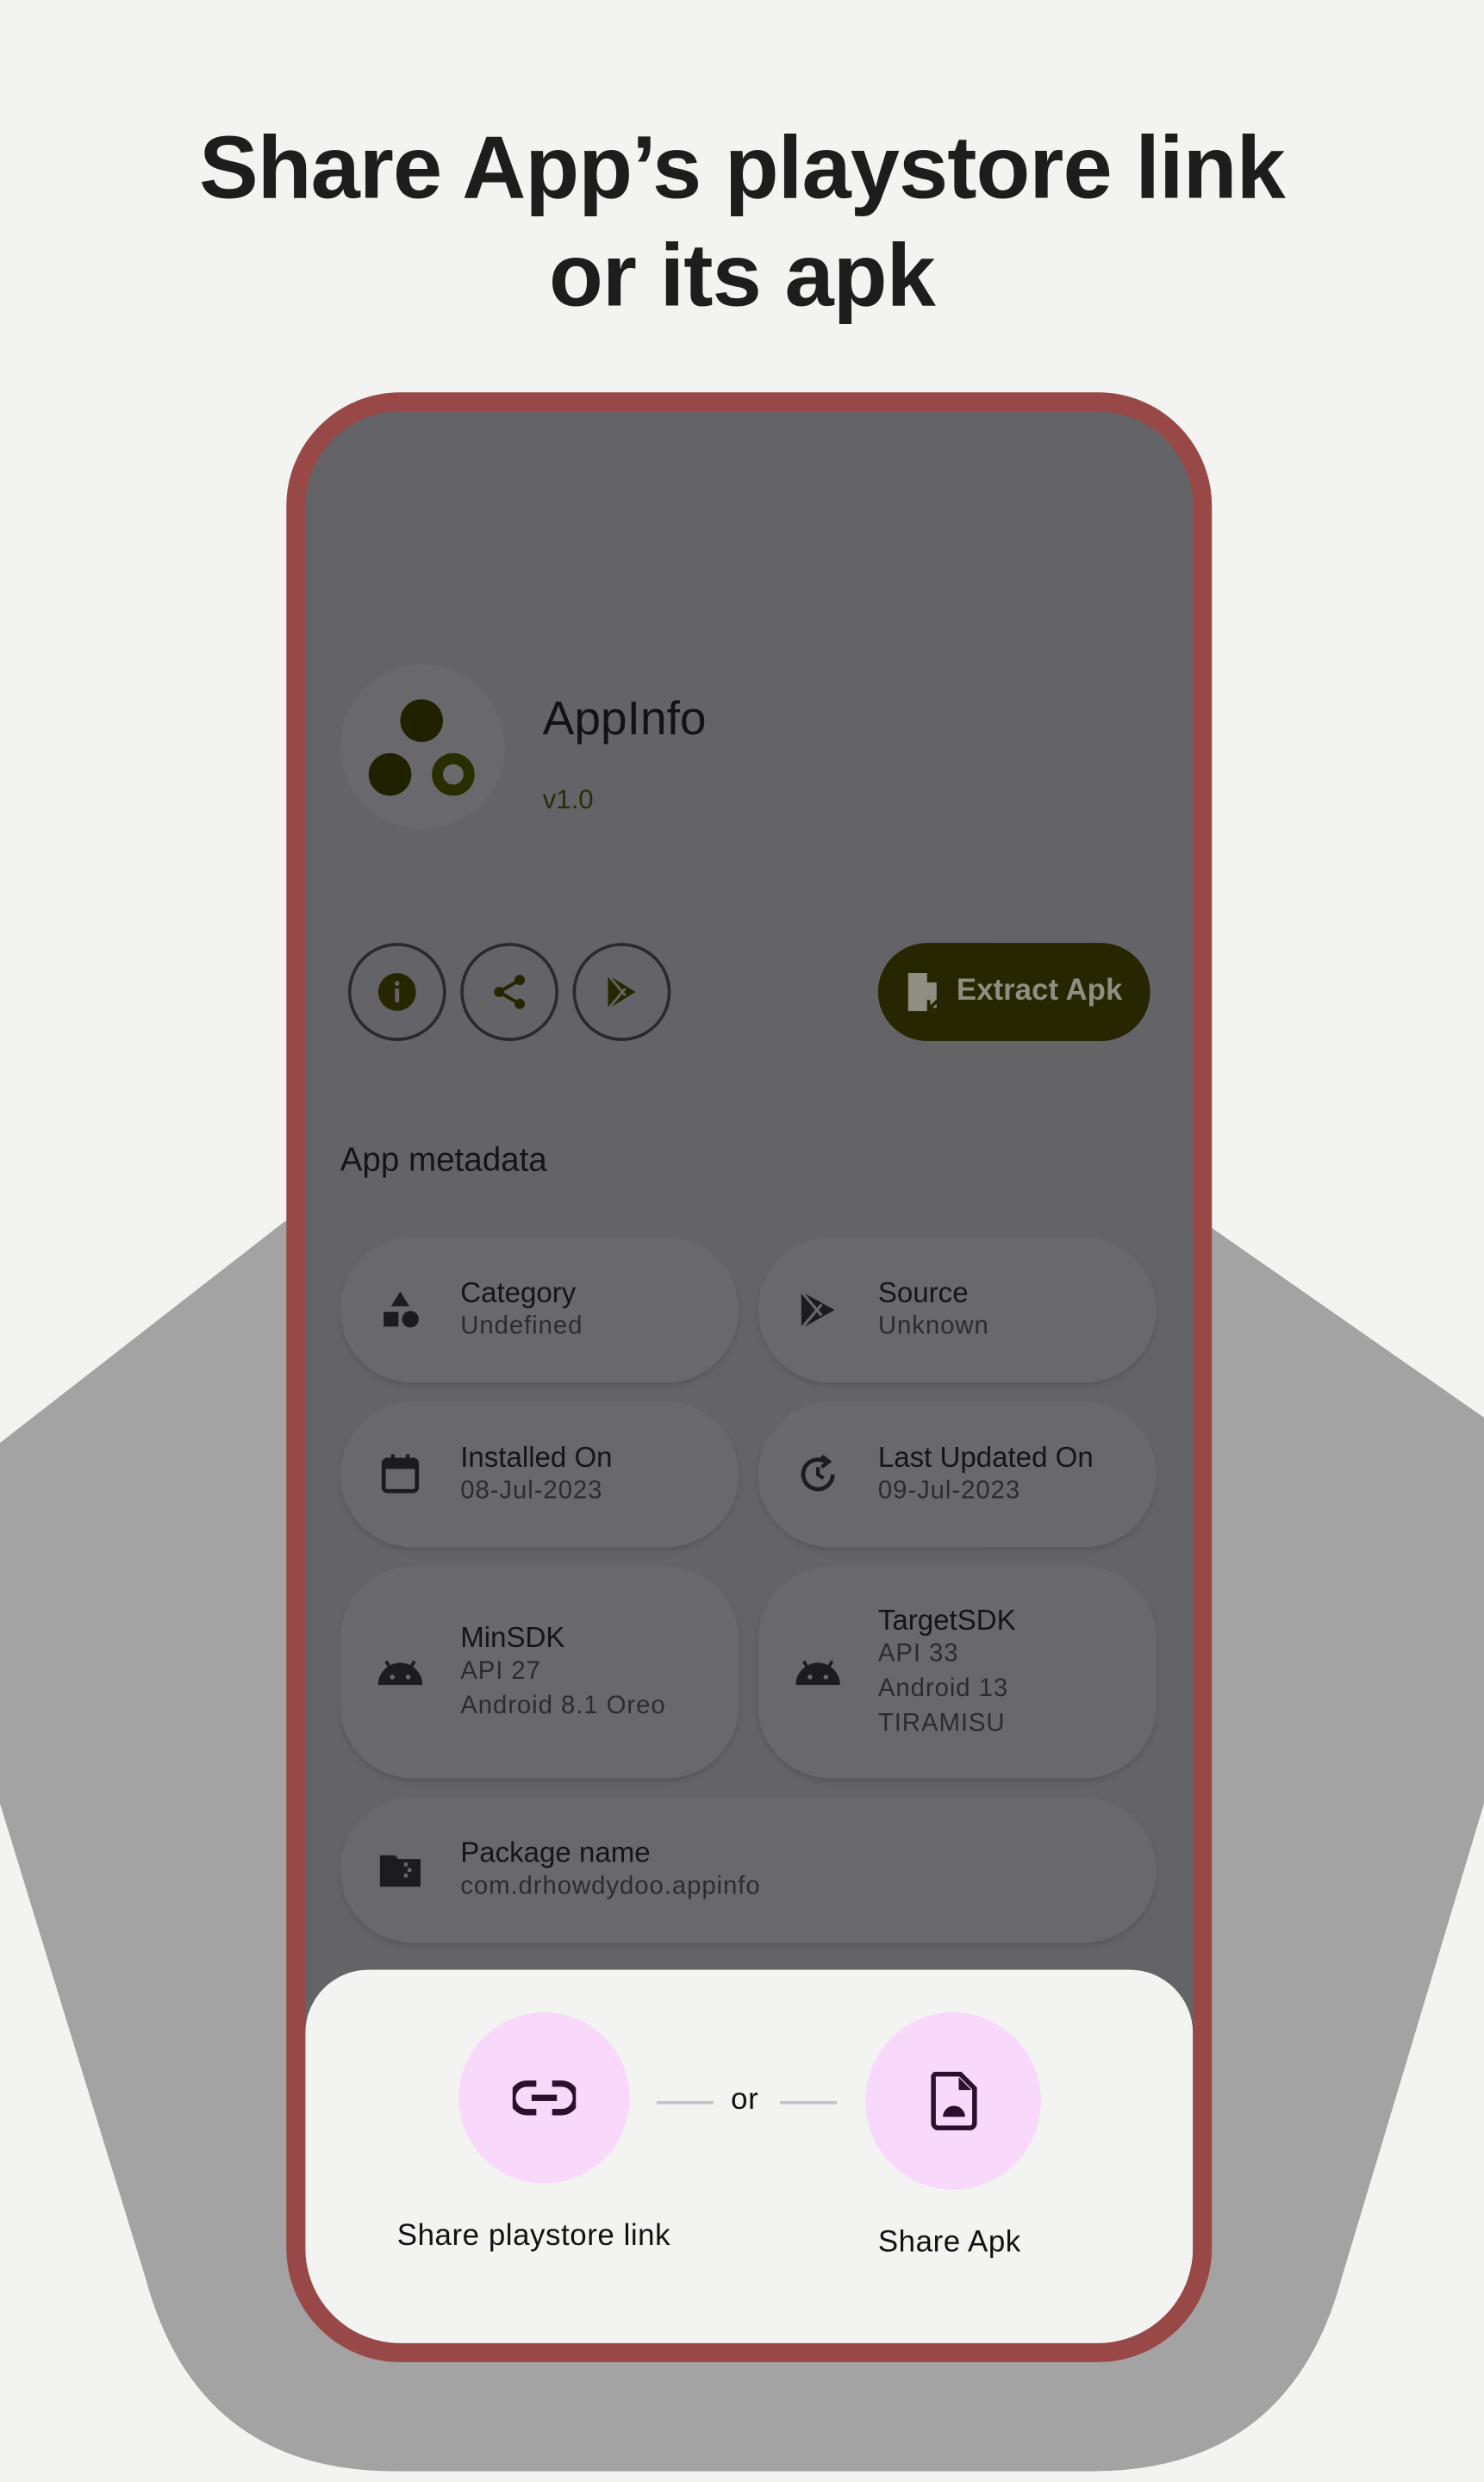  What do you see at coordinates (532, 1491) in the screenshot?
I see `metadata-value: 08-Jul-2023` at bounding box center [532, 1491].